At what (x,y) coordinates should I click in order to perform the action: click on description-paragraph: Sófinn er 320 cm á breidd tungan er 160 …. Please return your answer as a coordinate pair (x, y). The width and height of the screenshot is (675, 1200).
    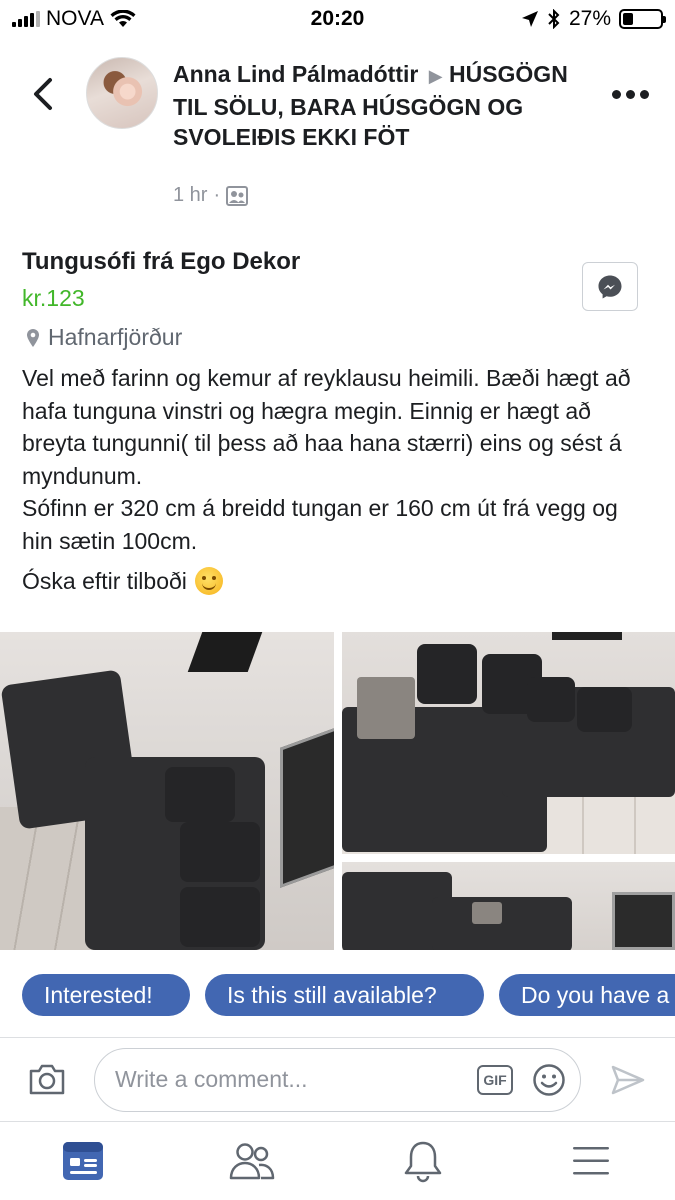
    Looking at the image, I should click on (320, 524).